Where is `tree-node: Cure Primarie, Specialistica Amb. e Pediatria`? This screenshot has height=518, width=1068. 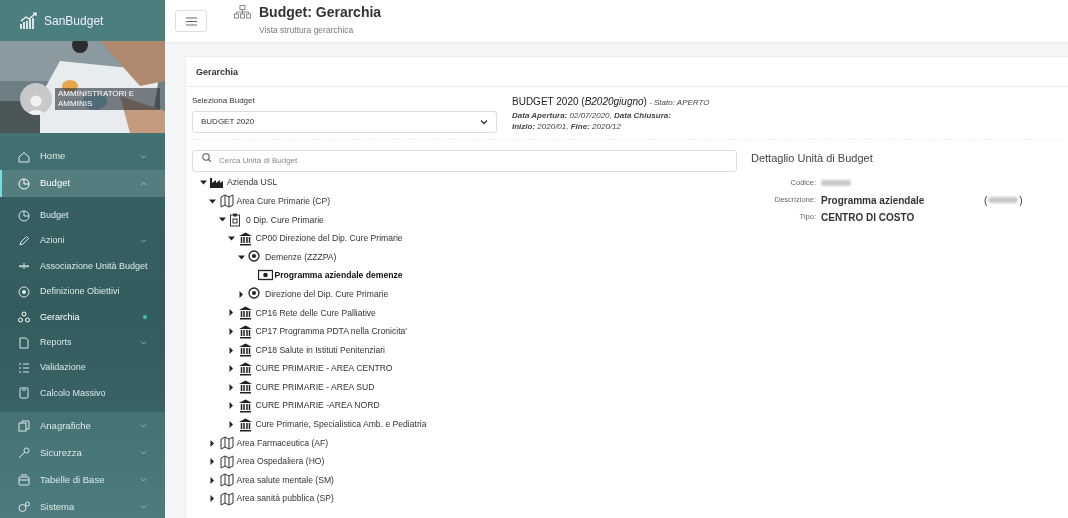 tree-node: Cure Primarie, Specialistica Amb. e Pediatria is located at coordinates (341, 424).